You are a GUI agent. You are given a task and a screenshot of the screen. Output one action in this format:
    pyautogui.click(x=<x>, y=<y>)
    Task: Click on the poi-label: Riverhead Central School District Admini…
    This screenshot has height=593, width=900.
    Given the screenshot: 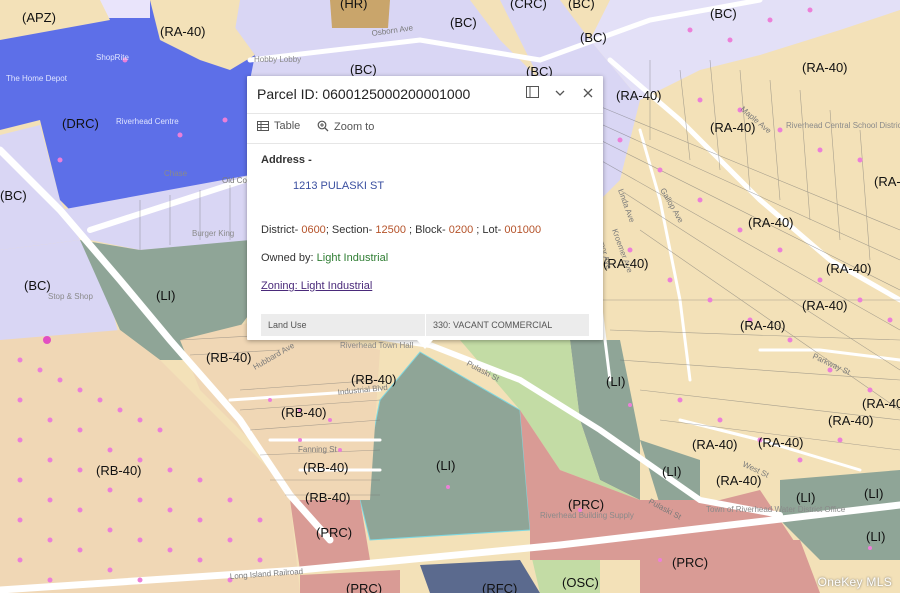 What is the action you would take?
    pyautogui.click(x=843, y=125)
    